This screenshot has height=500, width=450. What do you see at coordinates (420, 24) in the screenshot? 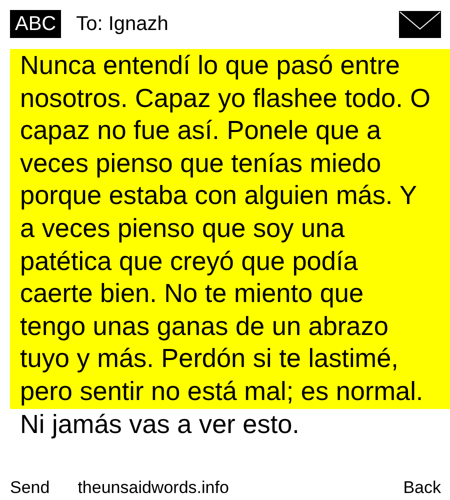
I see `envelope-icon` at bounding box center [420, 24].